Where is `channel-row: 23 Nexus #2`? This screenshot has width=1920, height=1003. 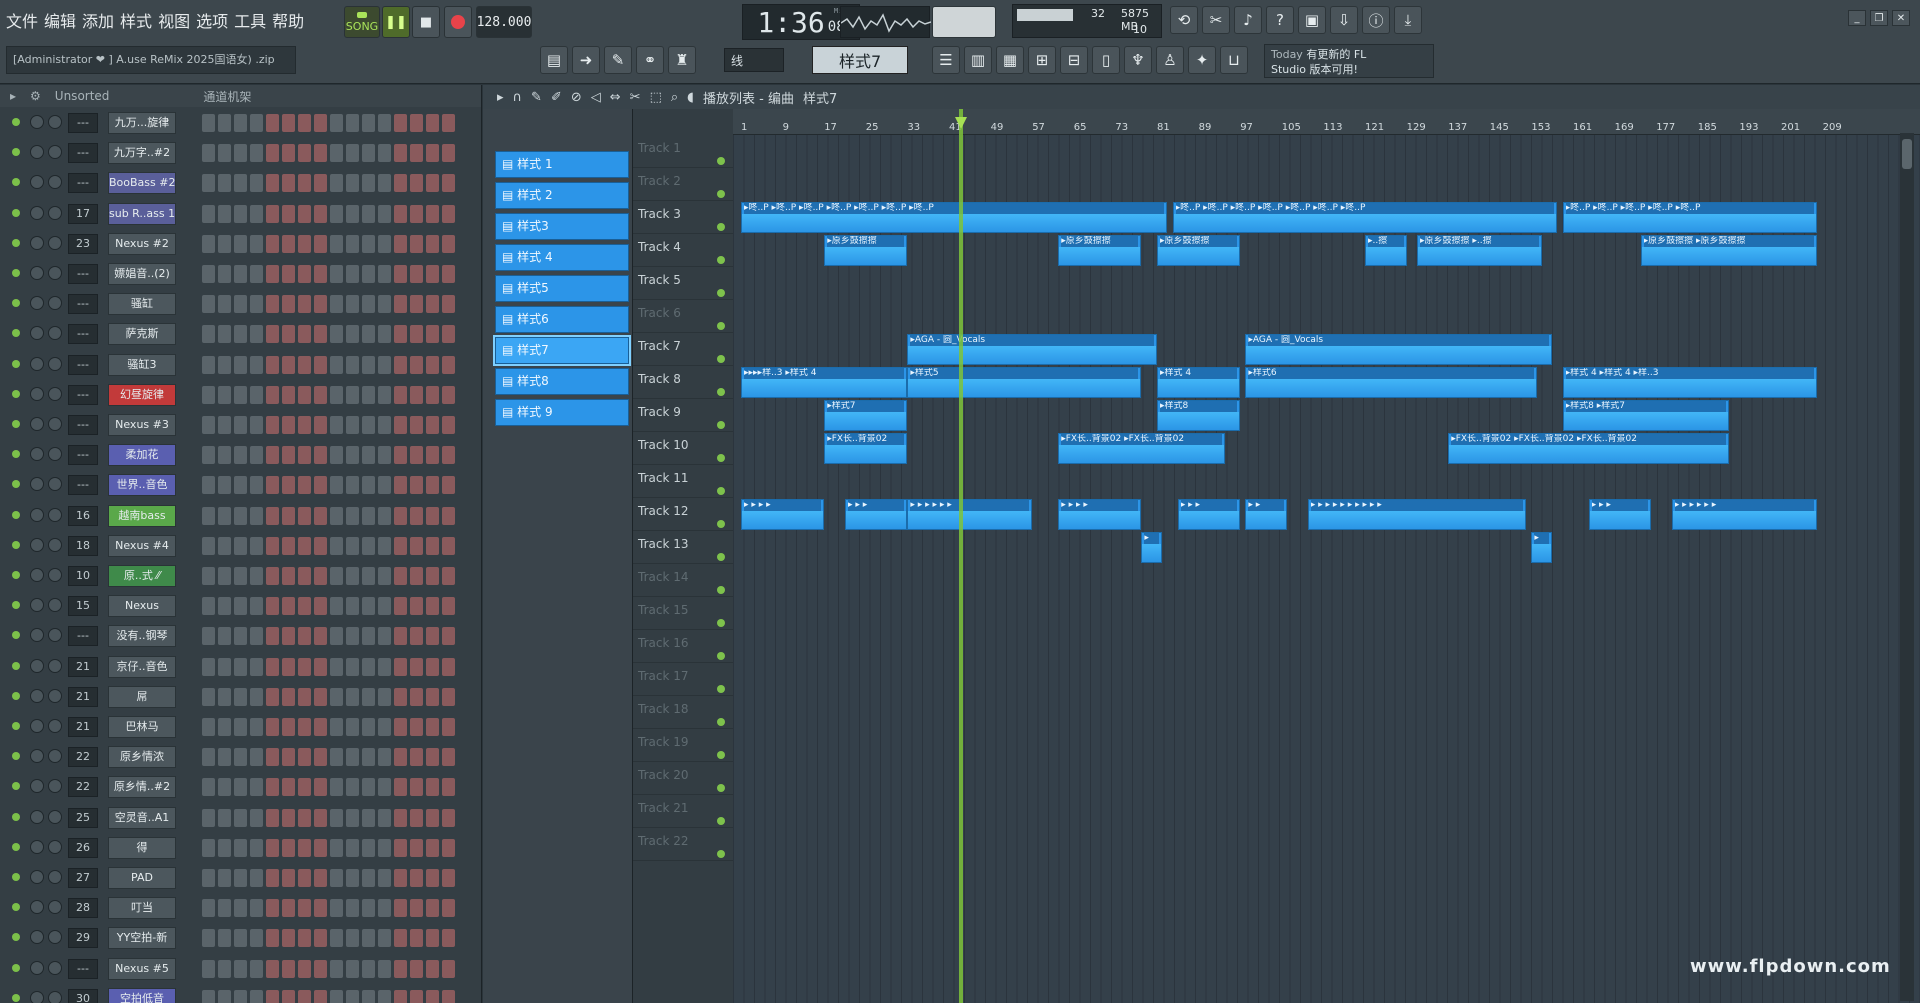 channel-row: 23 Nexus #2 is located at coordinates (235, 244).